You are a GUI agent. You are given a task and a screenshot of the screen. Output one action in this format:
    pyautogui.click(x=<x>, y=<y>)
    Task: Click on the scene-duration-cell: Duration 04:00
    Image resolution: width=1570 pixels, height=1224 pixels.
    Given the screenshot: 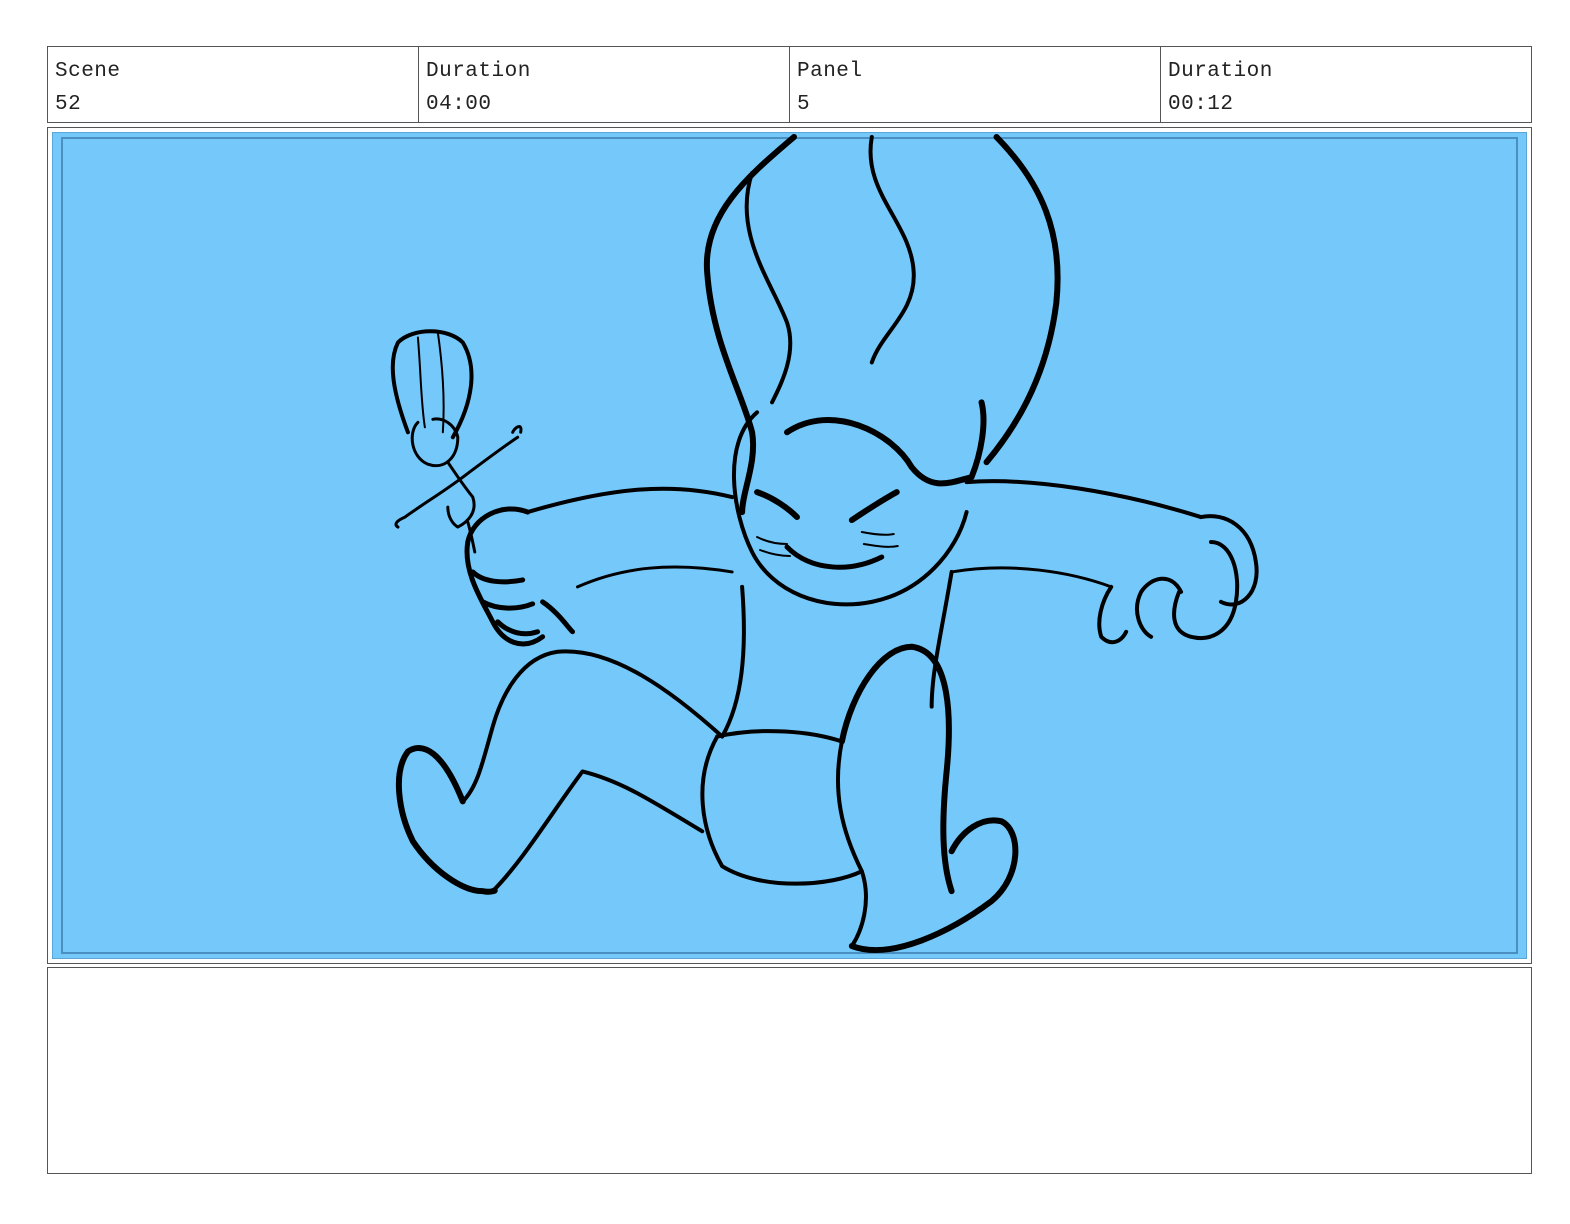 What is the action you would take?
    pyautogui.click(x=604, y=84)
    